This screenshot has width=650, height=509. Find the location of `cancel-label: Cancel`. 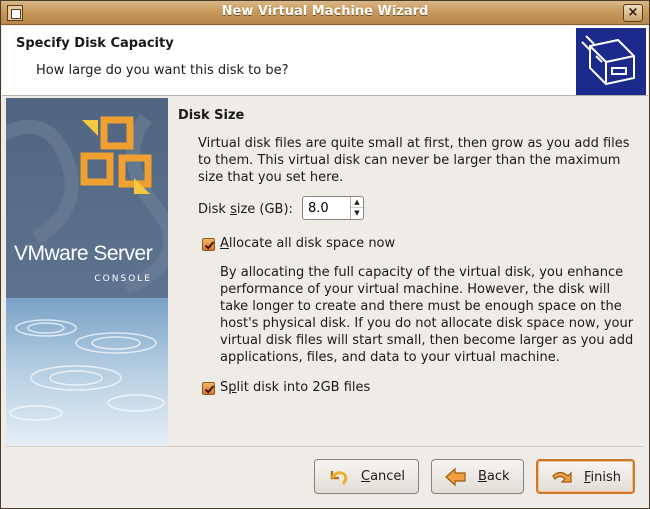

cancel-label: Cancel is located at coordinates (383, 476).